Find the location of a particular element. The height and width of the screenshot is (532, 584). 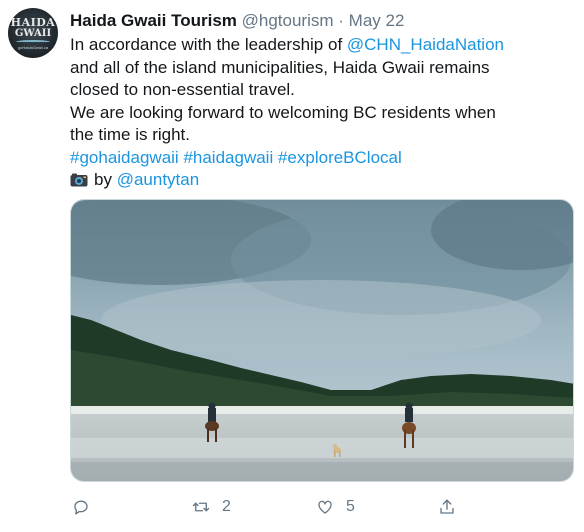

hashtag-link: #haidagwaii is located at coordinates (228, 157).